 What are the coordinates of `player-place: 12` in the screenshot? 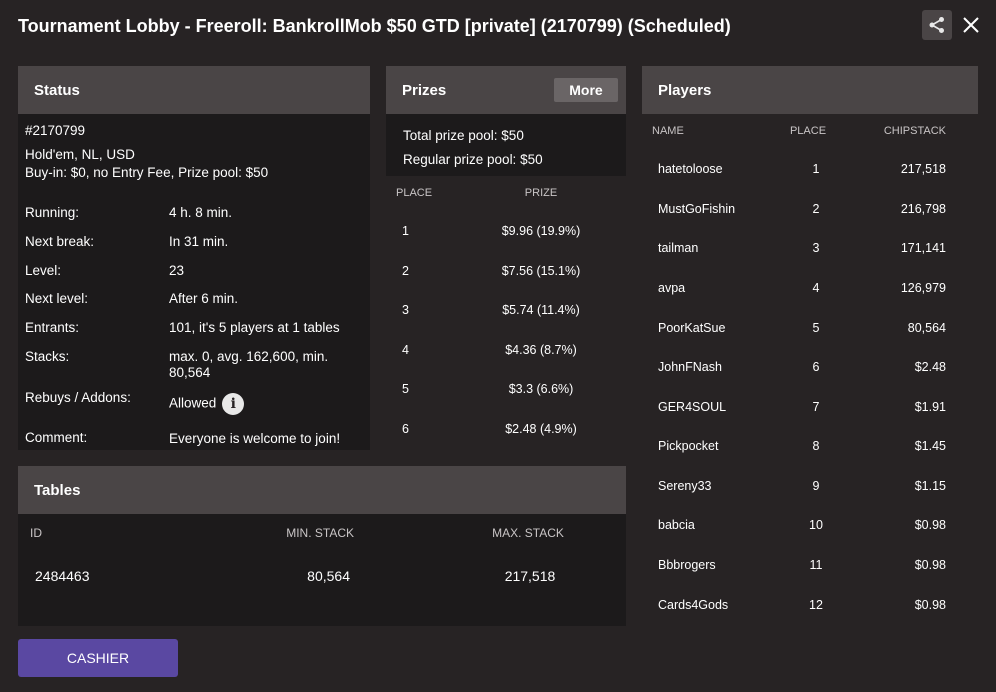 It's located at (816, 605).